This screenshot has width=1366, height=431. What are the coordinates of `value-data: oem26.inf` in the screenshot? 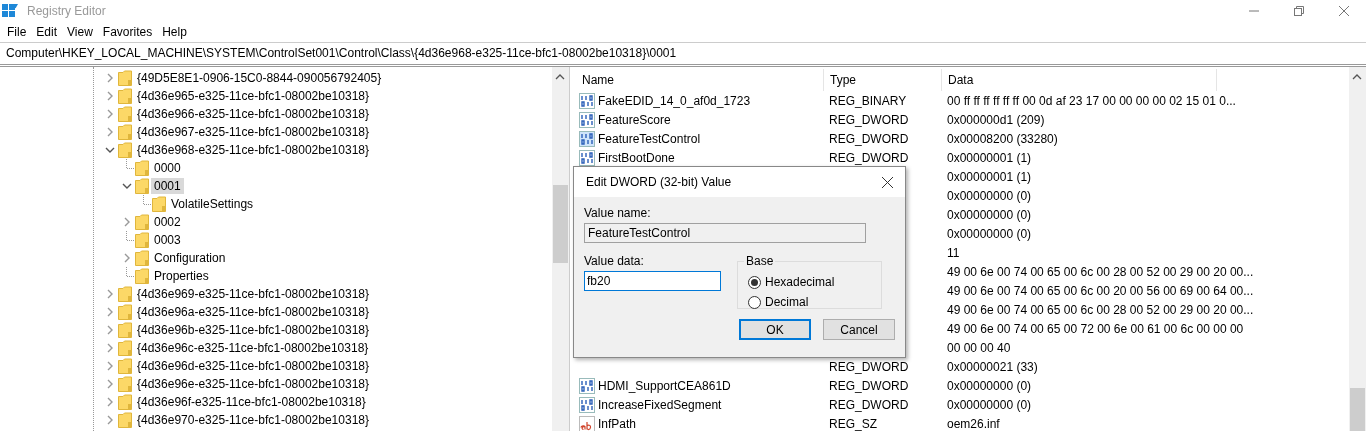 It's located at (973, 423).